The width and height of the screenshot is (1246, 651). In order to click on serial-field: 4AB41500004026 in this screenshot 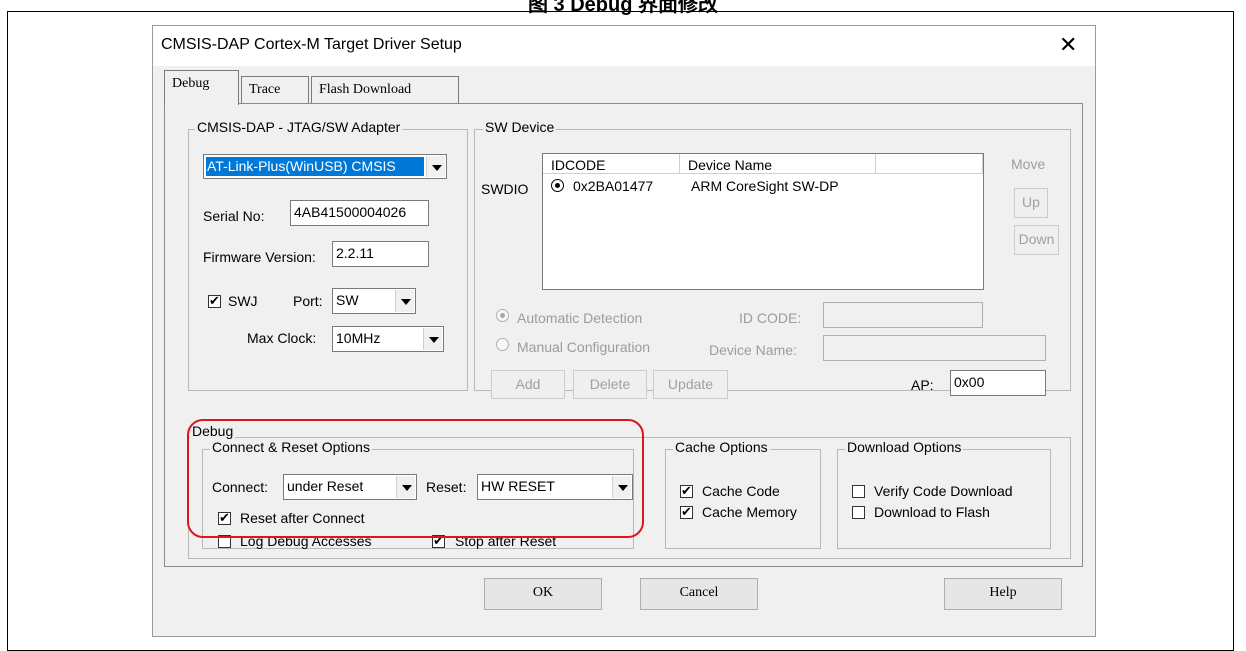, I will do `click(359, 213)`.